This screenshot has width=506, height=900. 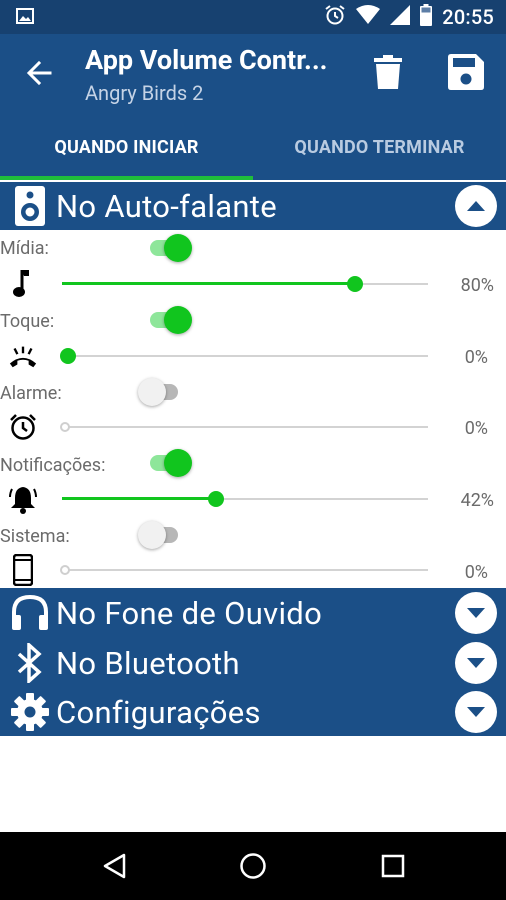 I want to click on tab-indicator, so click(x=126, y=178).